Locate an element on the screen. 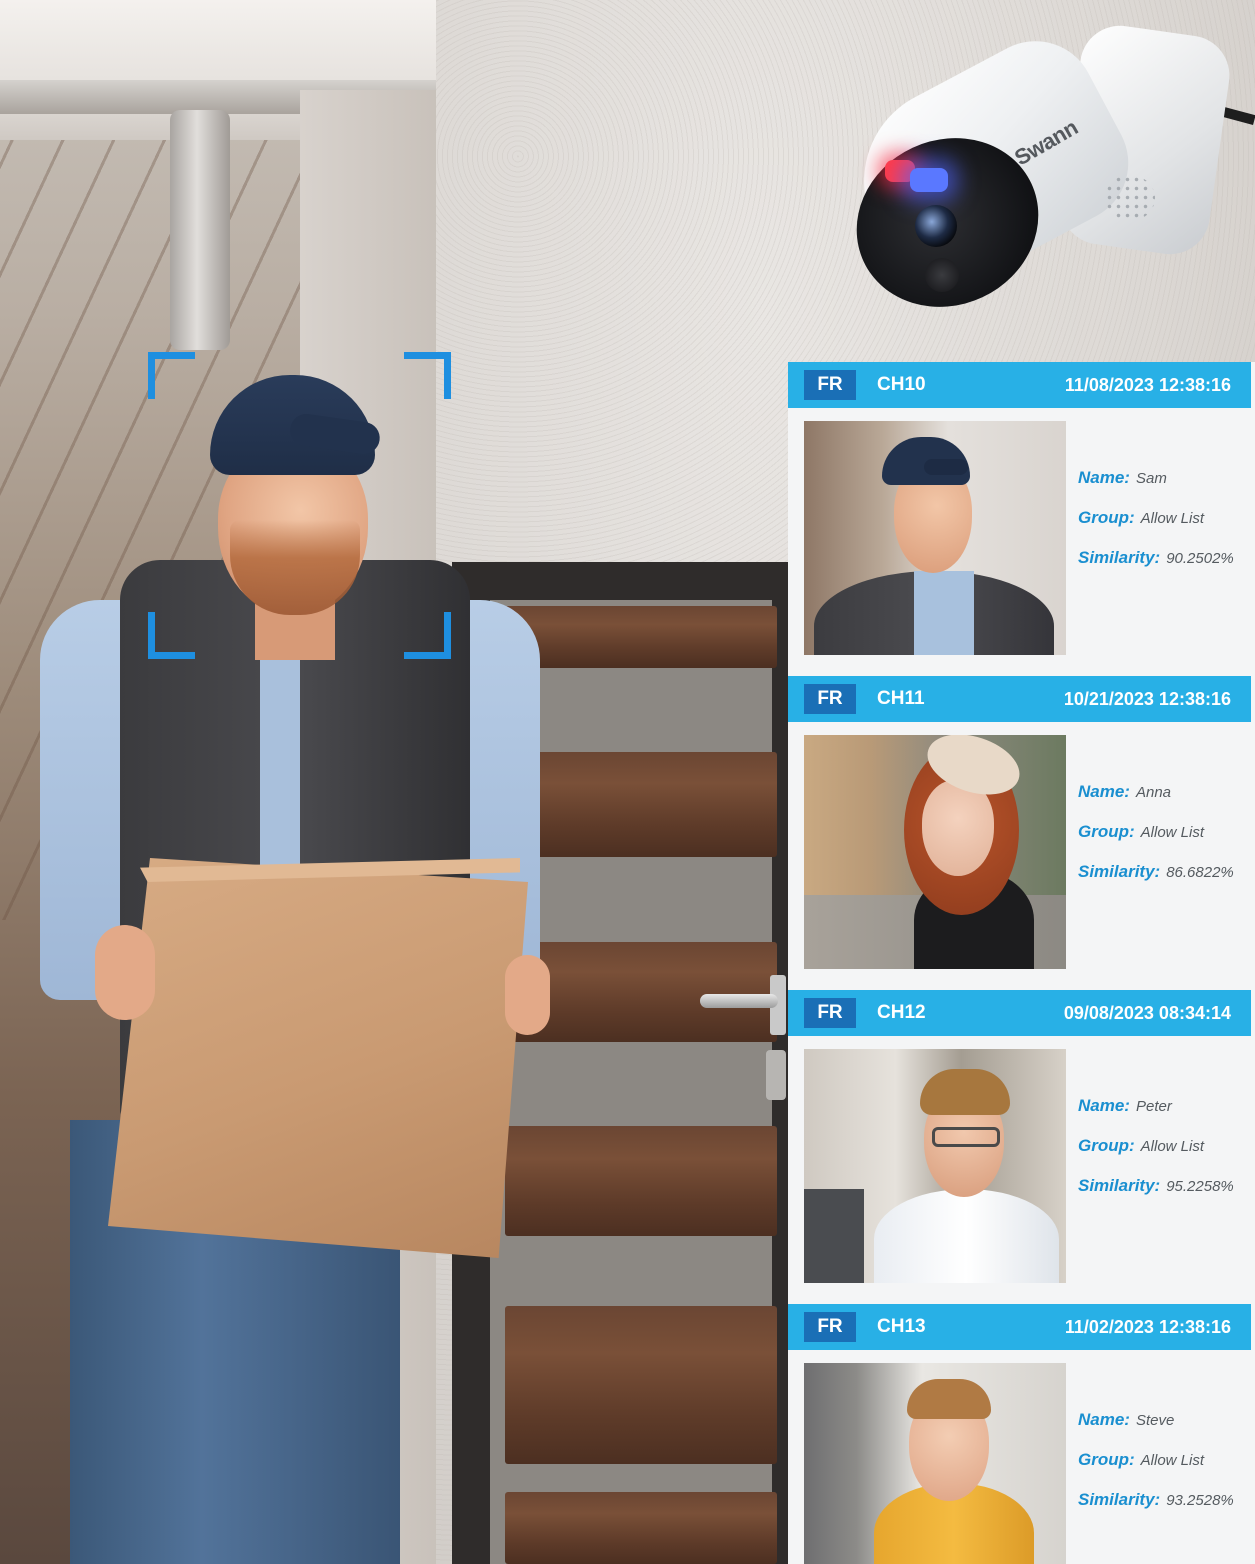  channel-label: CH12 is located at coordinates (901, 1012).